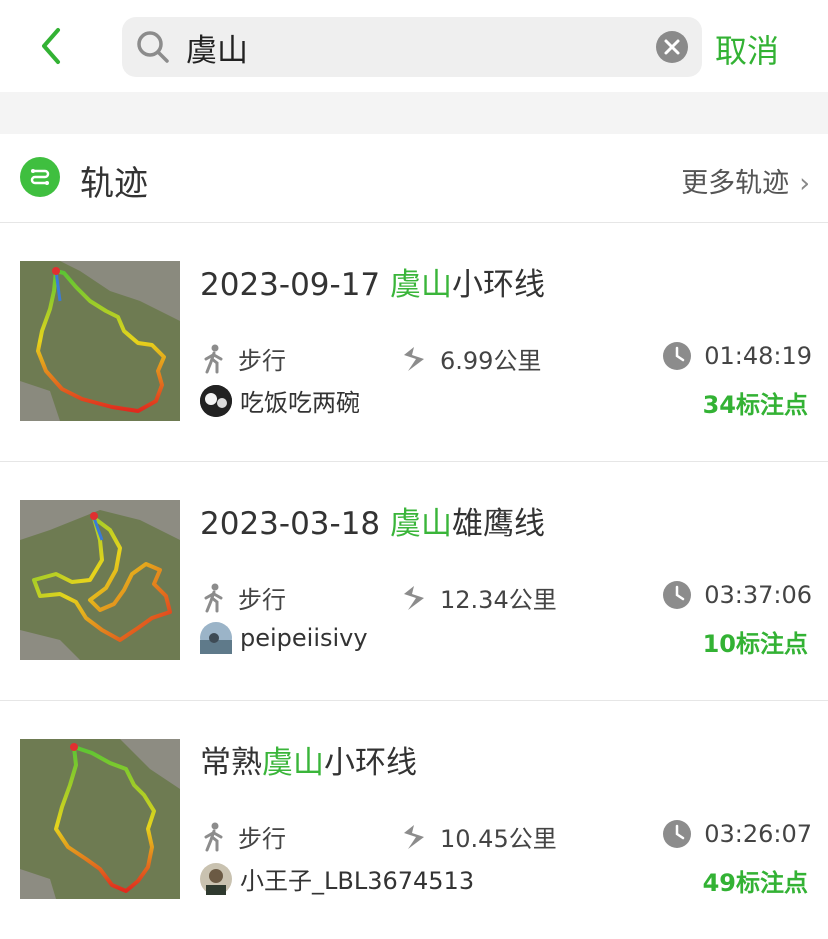 The image size is (828, 939). I want to click on search-icon, so click(153, 47).